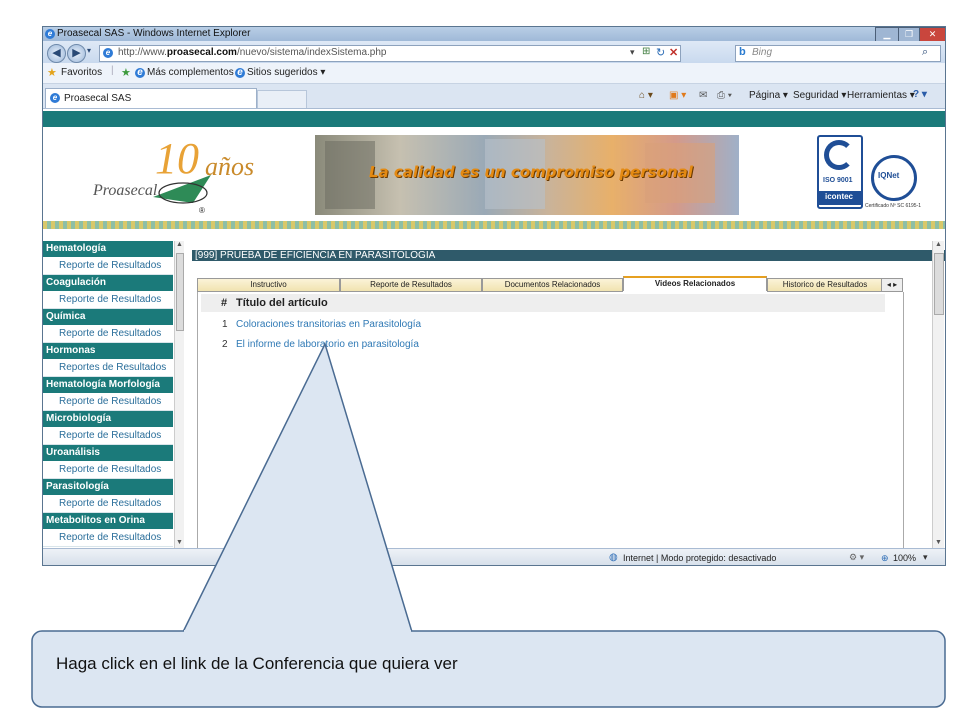 This screenshot has width=960, height=720. Describe the element at coordinates (297, 487) in the screenshot. I see `callout-pointer` at that location.